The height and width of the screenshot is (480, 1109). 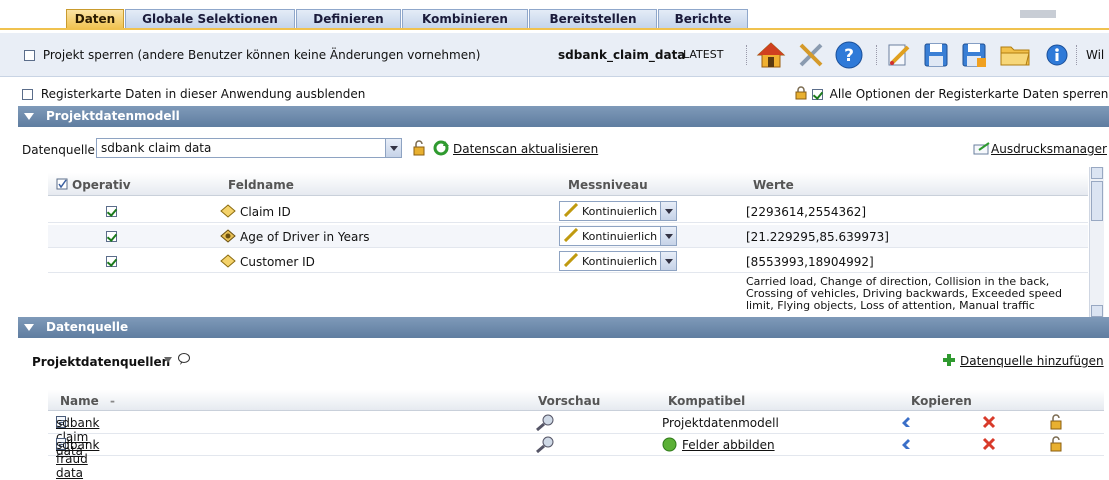 I want to click on save-icon, so click(x=936, y=55).